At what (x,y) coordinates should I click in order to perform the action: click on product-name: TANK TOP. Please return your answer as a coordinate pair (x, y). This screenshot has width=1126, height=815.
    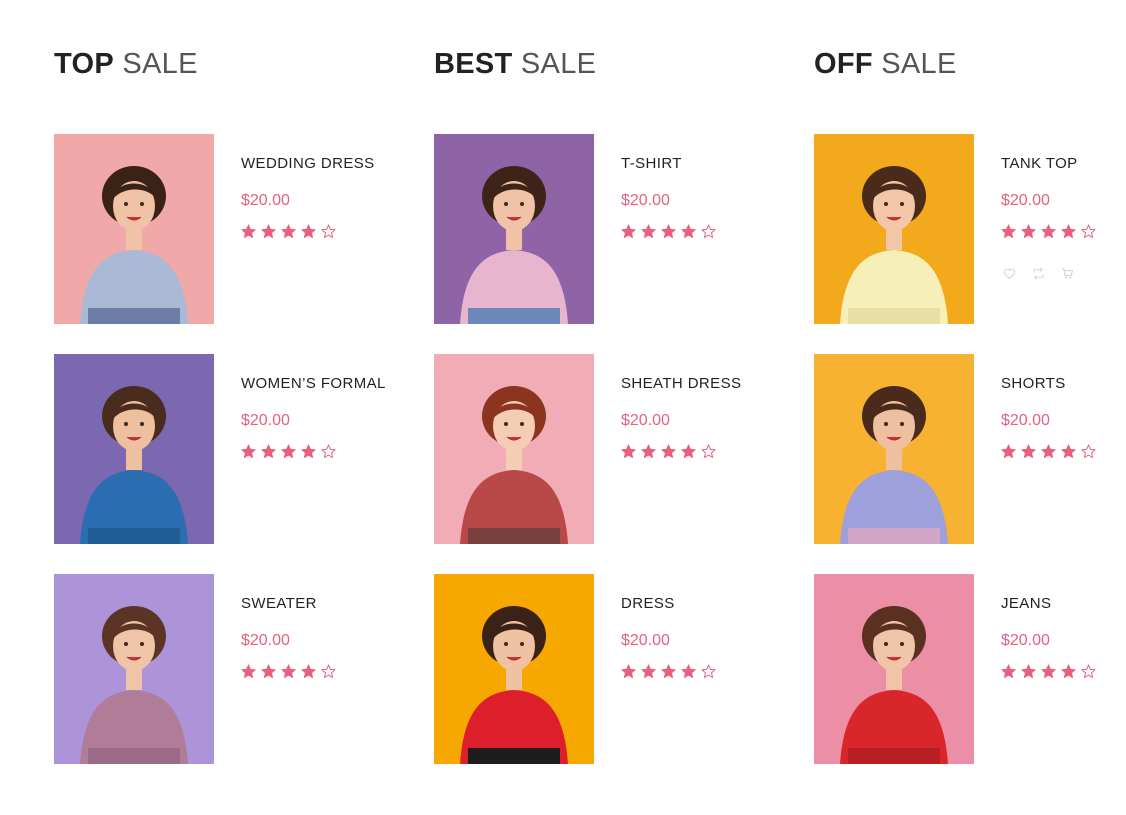
    Looking at the image, I should click on (1039, 163).